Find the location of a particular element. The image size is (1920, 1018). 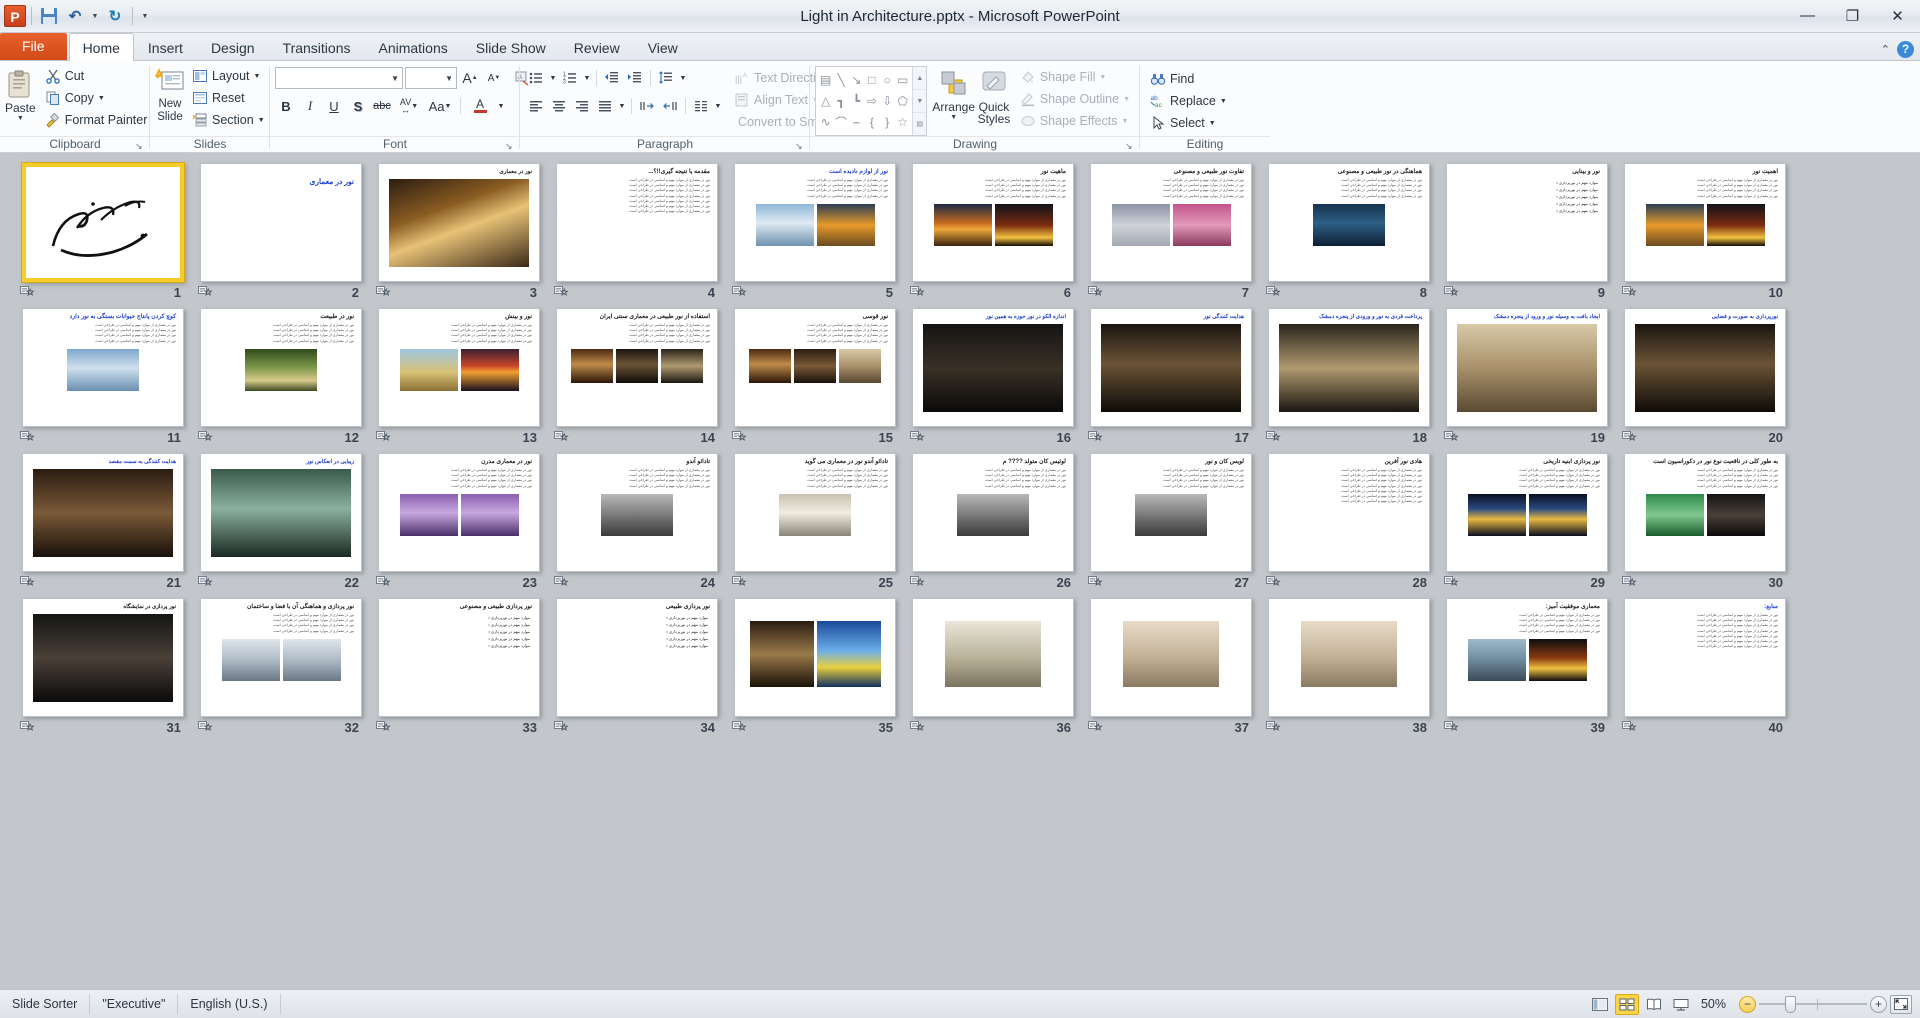

slide-thumbnail-16: اندازه الکو در نور حوزه به همین نور 16 is located at coordinates (993, 377).